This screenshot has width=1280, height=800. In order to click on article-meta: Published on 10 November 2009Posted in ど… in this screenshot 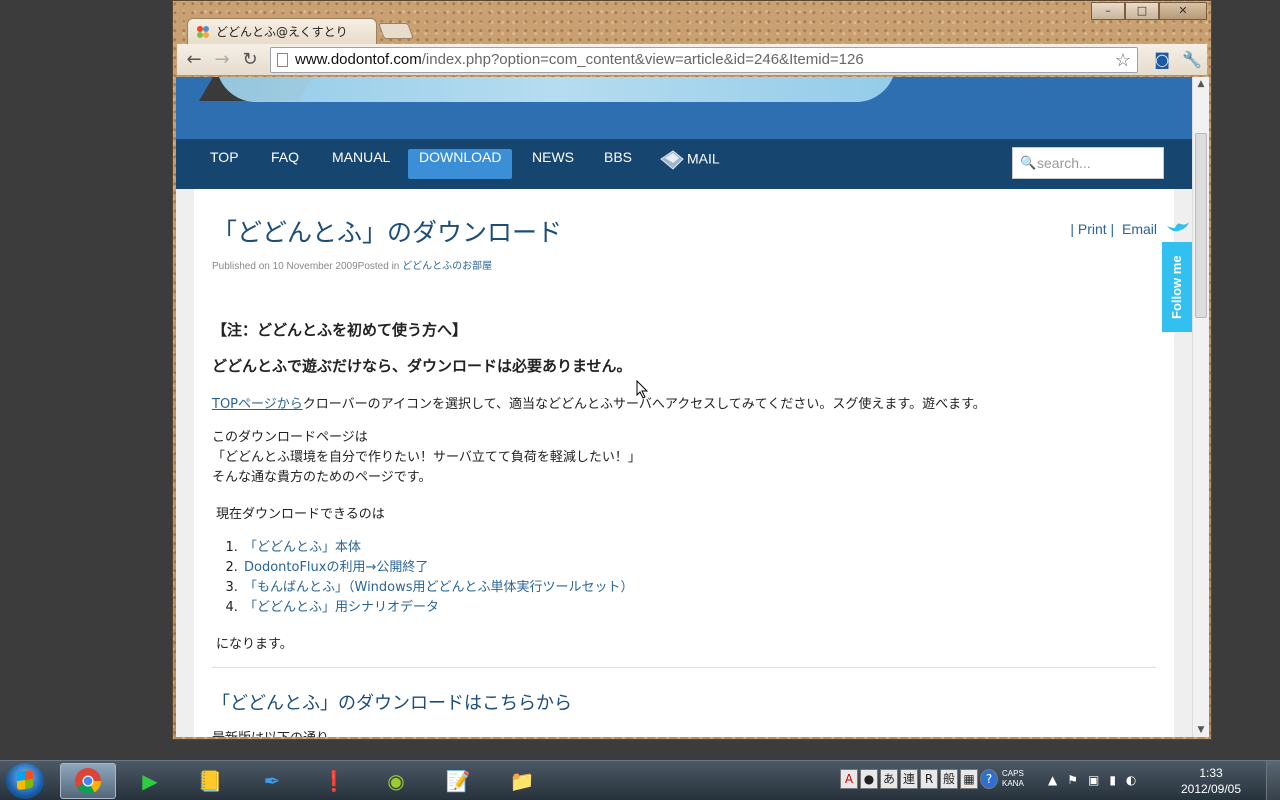, I will do `click(352, 264)`.